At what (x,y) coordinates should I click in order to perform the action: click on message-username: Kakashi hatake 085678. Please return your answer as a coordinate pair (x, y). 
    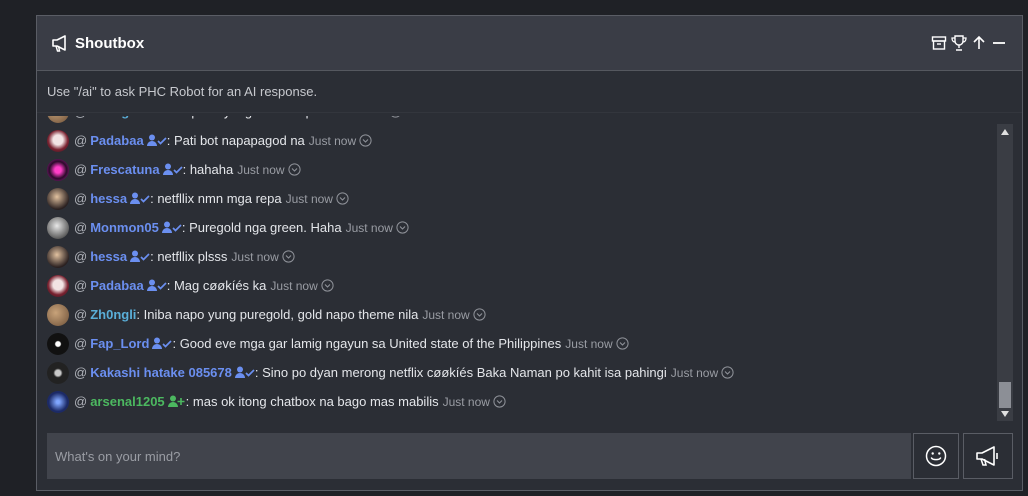
    Looking at the image, I should click on (161, 372).